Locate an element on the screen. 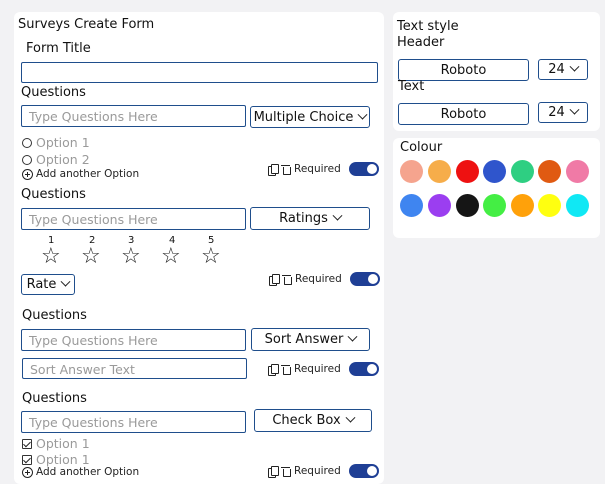  question-type-select: Check Box is located at coordinates (313, 420).